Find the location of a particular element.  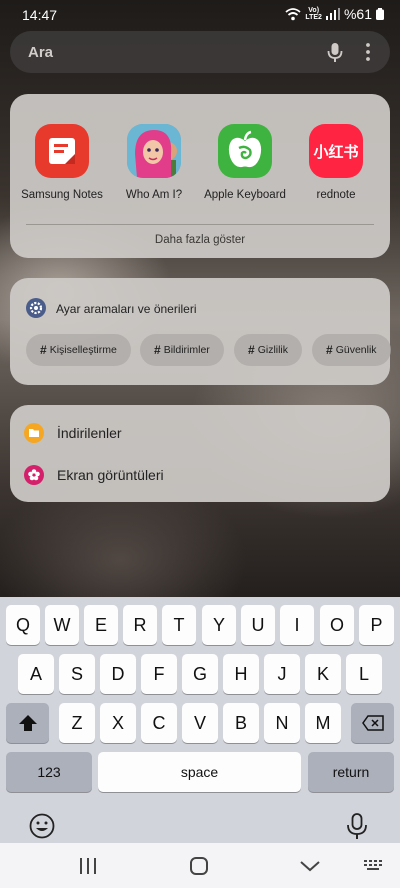

key-e: E is located at coordinates (101, 625).